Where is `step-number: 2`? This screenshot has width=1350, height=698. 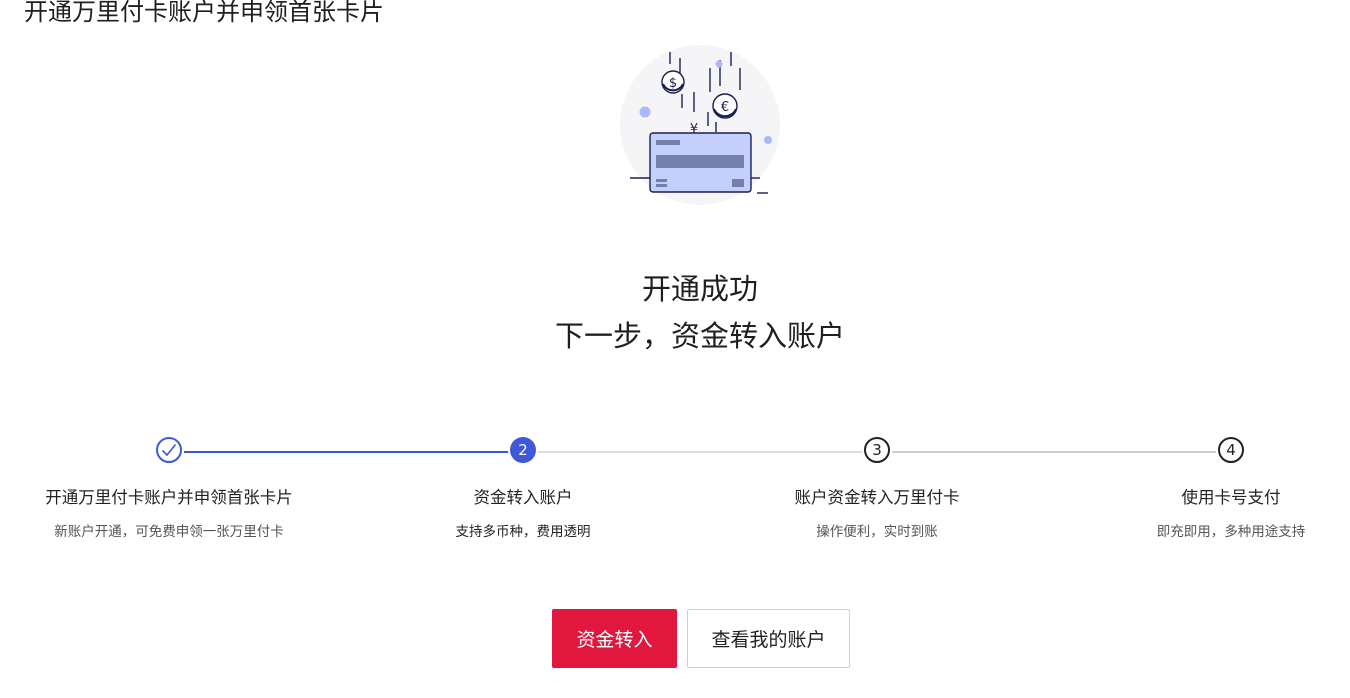 step-number: 2 is located at coordinates (523, 450).